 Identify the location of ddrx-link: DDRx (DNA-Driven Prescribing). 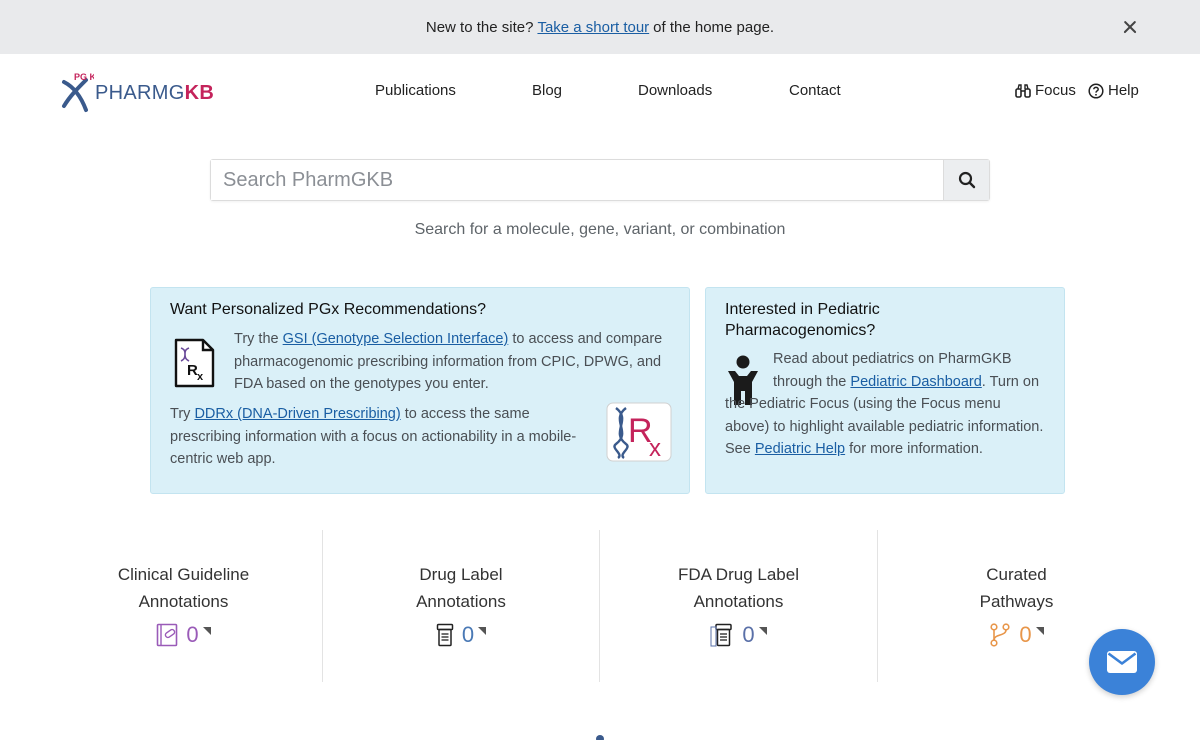
(297, 414).